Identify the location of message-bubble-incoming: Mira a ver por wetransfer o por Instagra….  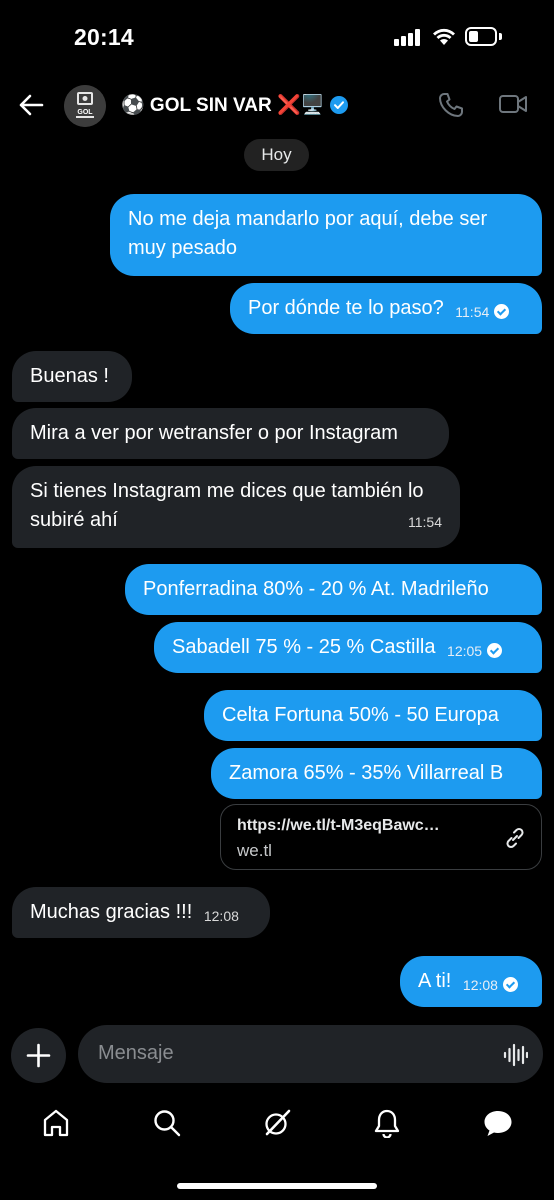
(230, 433).